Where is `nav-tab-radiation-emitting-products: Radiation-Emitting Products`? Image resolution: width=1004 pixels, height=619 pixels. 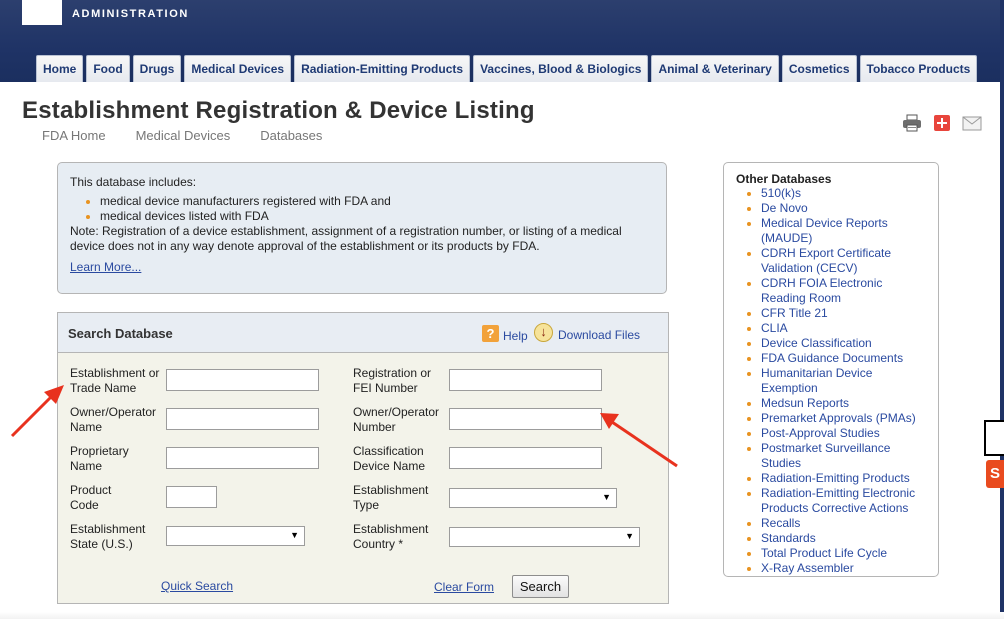
nav-tab-radiation-emitting-products: Radiation-Emitting Products is located at coordinates (382, 68).